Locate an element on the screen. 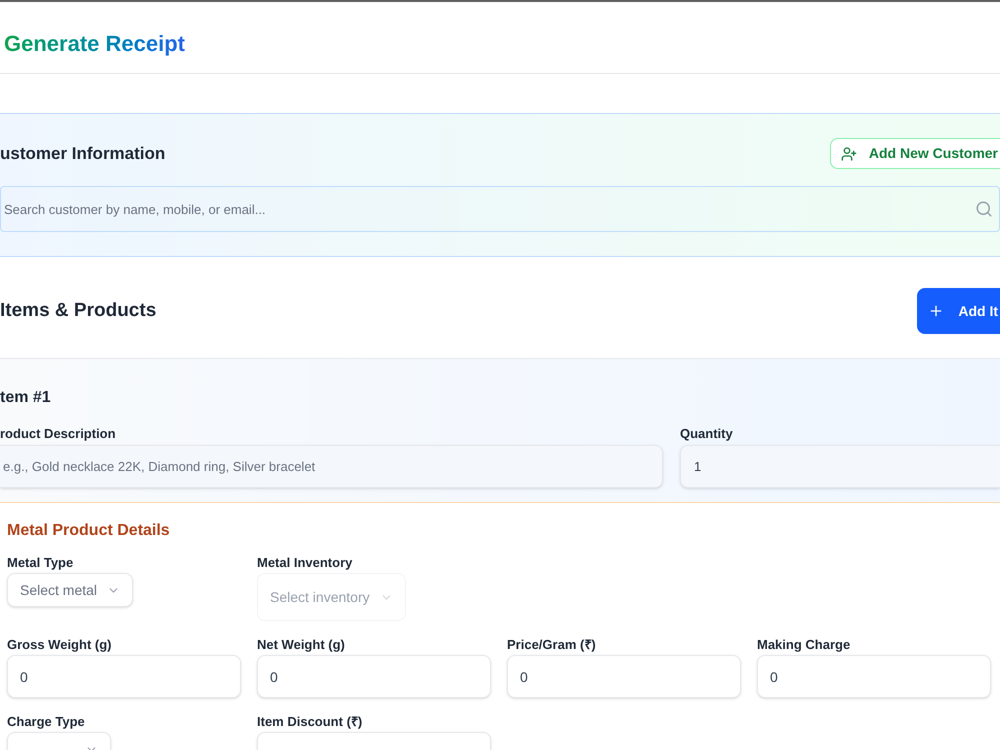 This screenshot has height=750, width=1000. field-label: Gross Weight (g) is located at coordinates (59, 645).